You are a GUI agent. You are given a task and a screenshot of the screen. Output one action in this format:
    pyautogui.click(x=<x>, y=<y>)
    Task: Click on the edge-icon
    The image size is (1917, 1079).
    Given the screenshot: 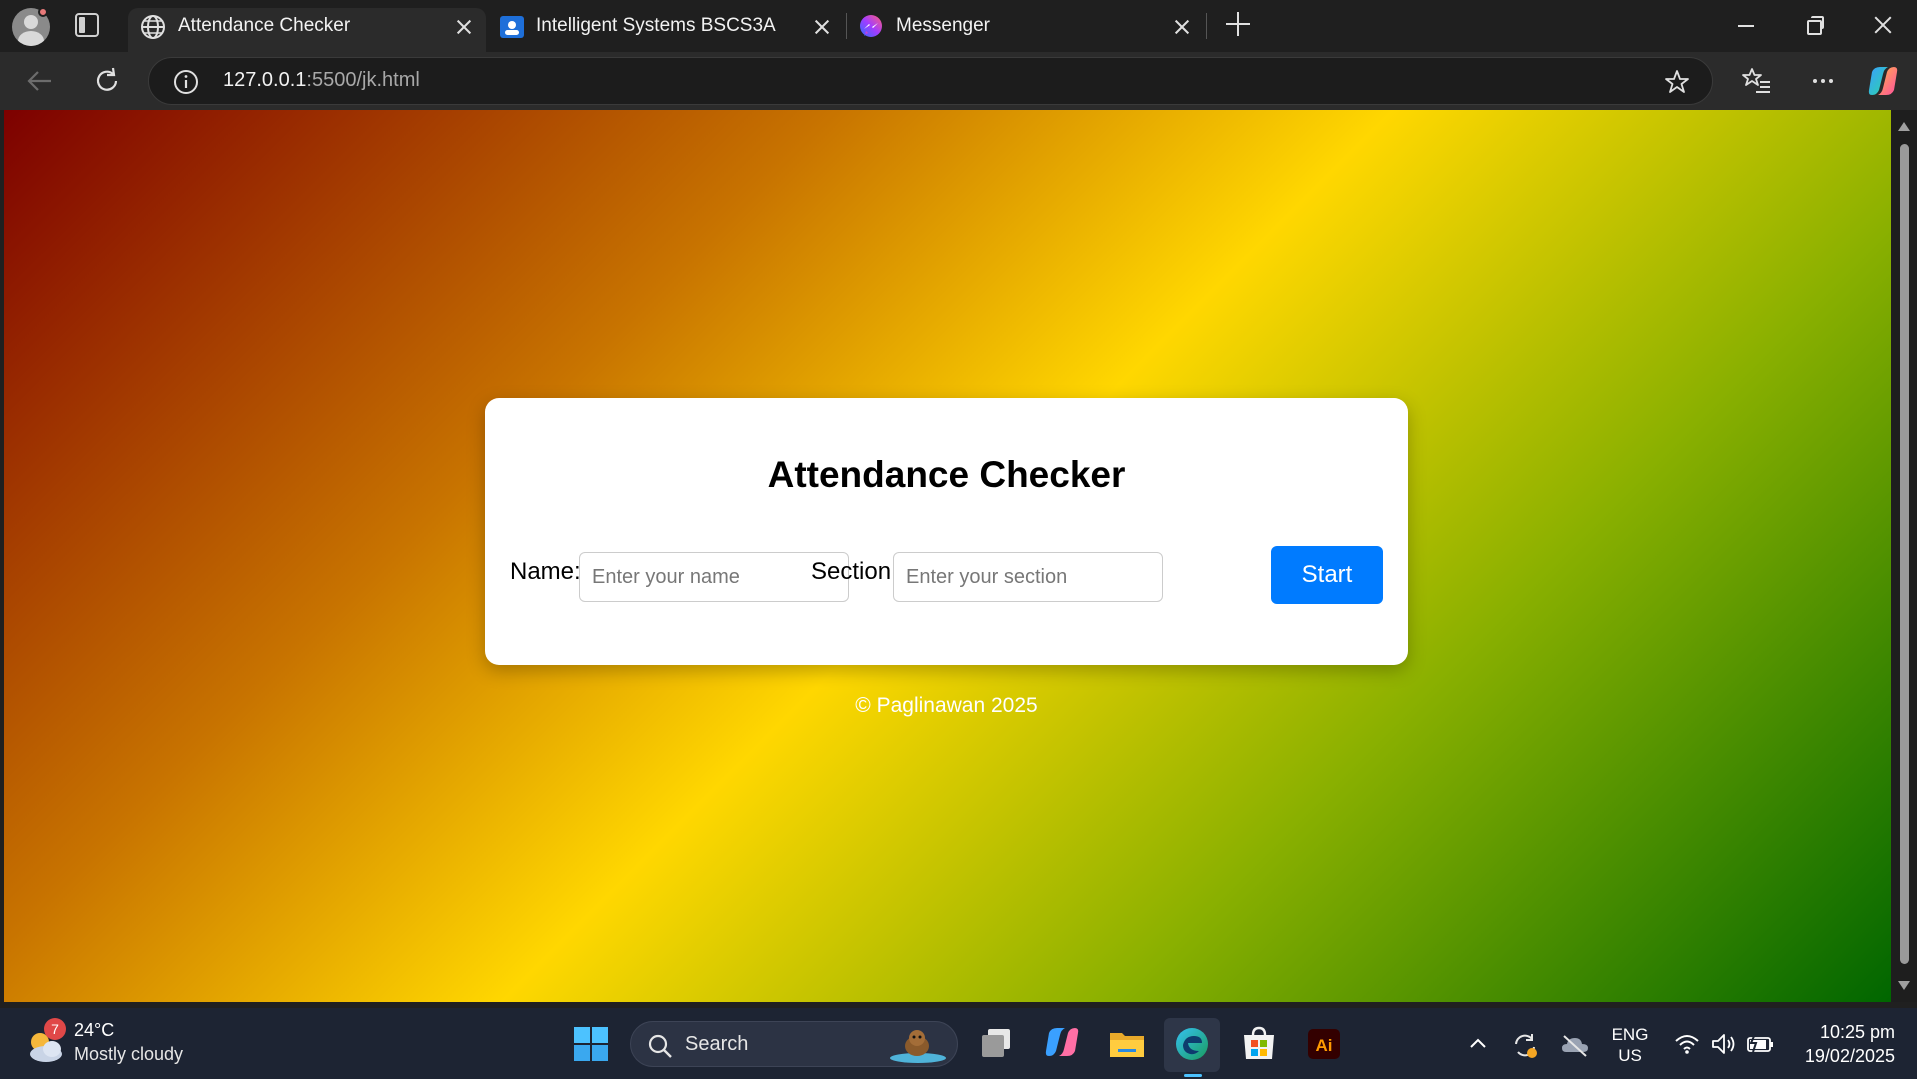 What is the action you would take?
    pyautogui.click(x=1192, y=1044)
    